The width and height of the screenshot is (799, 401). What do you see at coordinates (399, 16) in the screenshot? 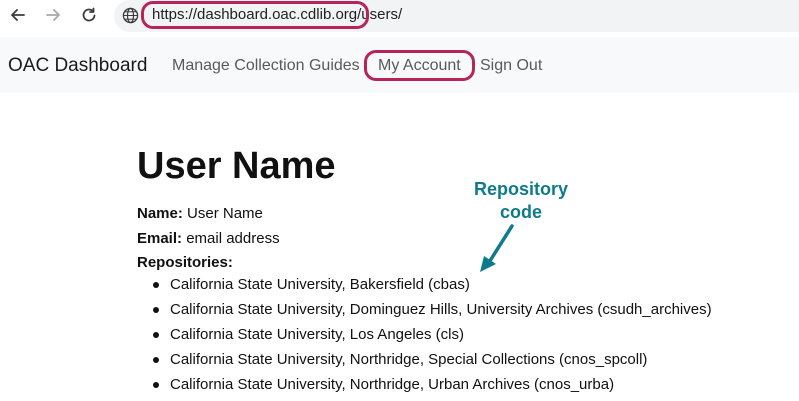
I see `browser-toolbar: https://dashboard.oac.cdlib.org/users/` at bounding box center [399, 16].